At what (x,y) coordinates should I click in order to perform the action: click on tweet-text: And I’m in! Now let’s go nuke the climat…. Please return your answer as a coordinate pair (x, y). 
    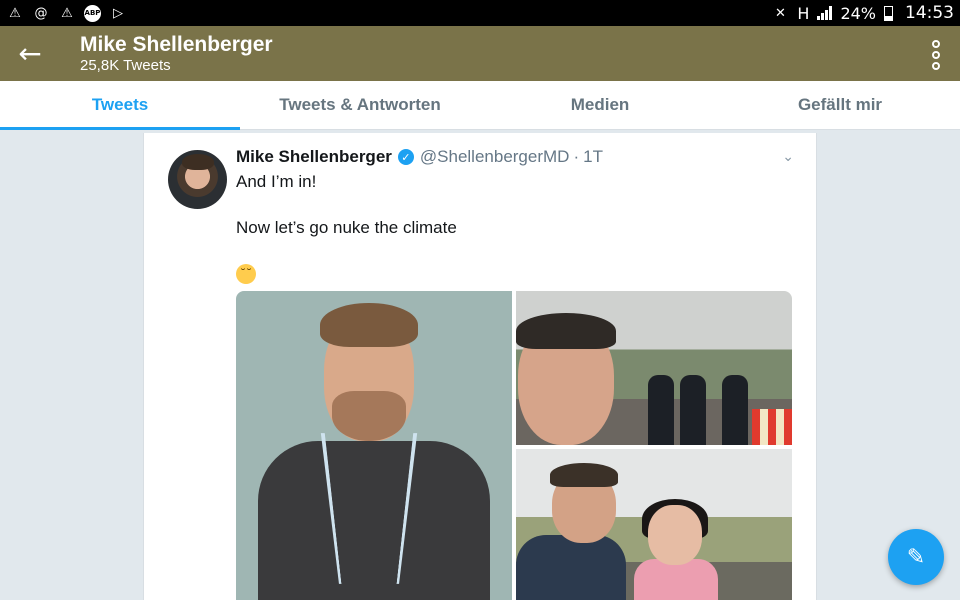
    Looking at the image, I should click on (346, 216).